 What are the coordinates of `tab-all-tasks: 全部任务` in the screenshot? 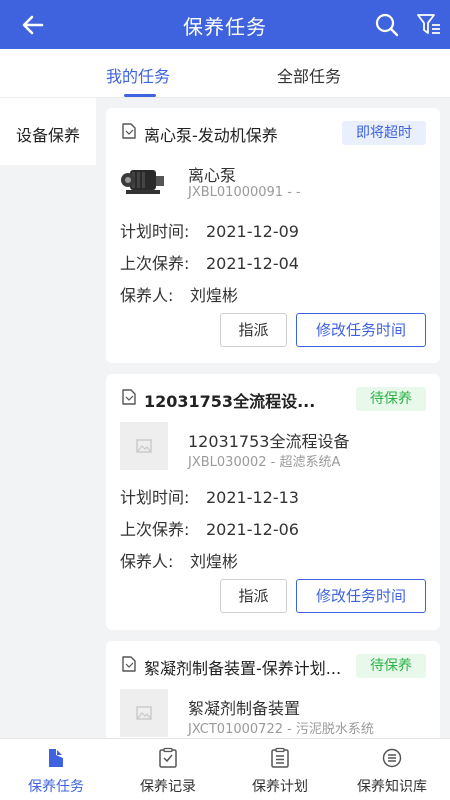 It's located at (309, 75).